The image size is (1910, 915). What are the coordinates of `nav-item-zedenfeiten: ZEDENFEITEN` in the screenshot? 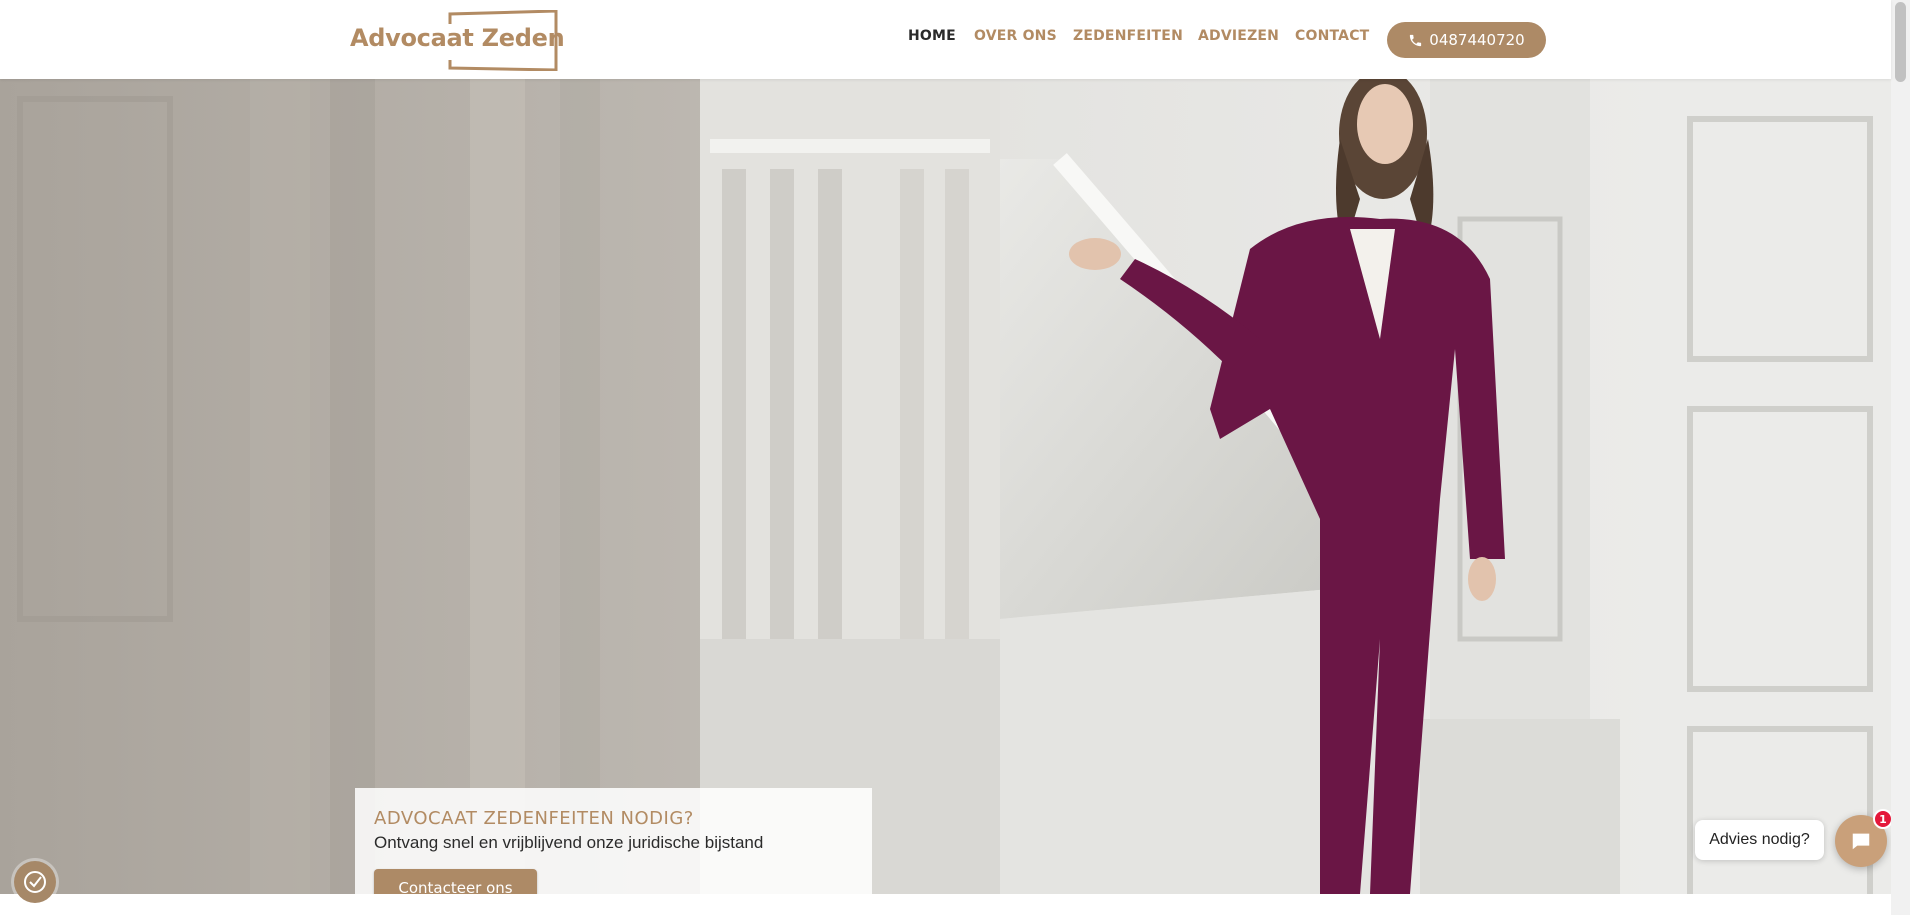 It's located at (1128, 36).